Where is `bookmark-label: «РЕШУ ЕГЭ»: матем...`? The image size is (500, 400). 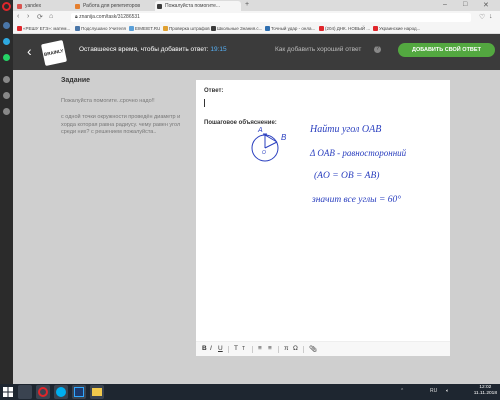
bookmark-label: «РЕШУ ЕГЭ»: матем... is located at coordinates (47, 28).